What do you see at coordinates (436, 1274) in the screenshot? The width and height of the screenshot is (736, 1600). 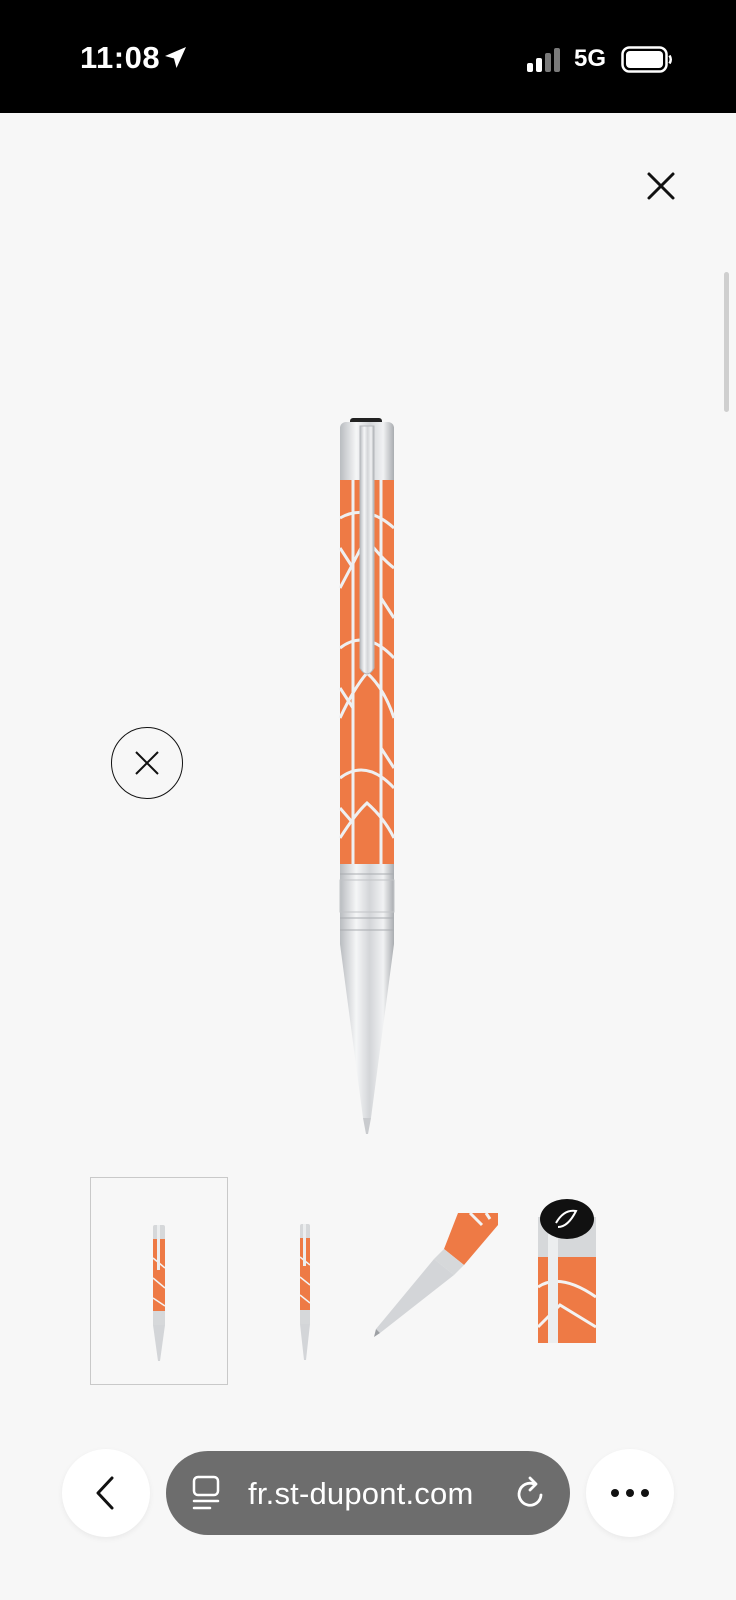 I see `pen-tip-close-up-thumbnail` at bounding box center [436, 1274].